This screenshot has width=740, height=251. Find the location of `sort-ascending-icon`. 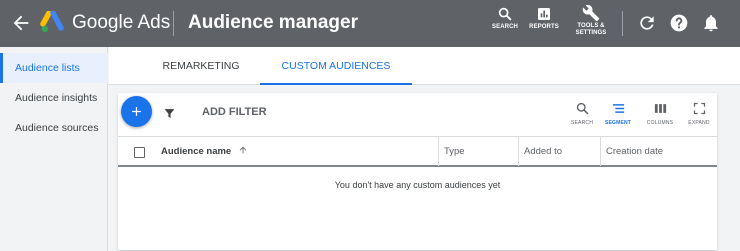

sort-ascending-icon is located at coordinates (243, 150).